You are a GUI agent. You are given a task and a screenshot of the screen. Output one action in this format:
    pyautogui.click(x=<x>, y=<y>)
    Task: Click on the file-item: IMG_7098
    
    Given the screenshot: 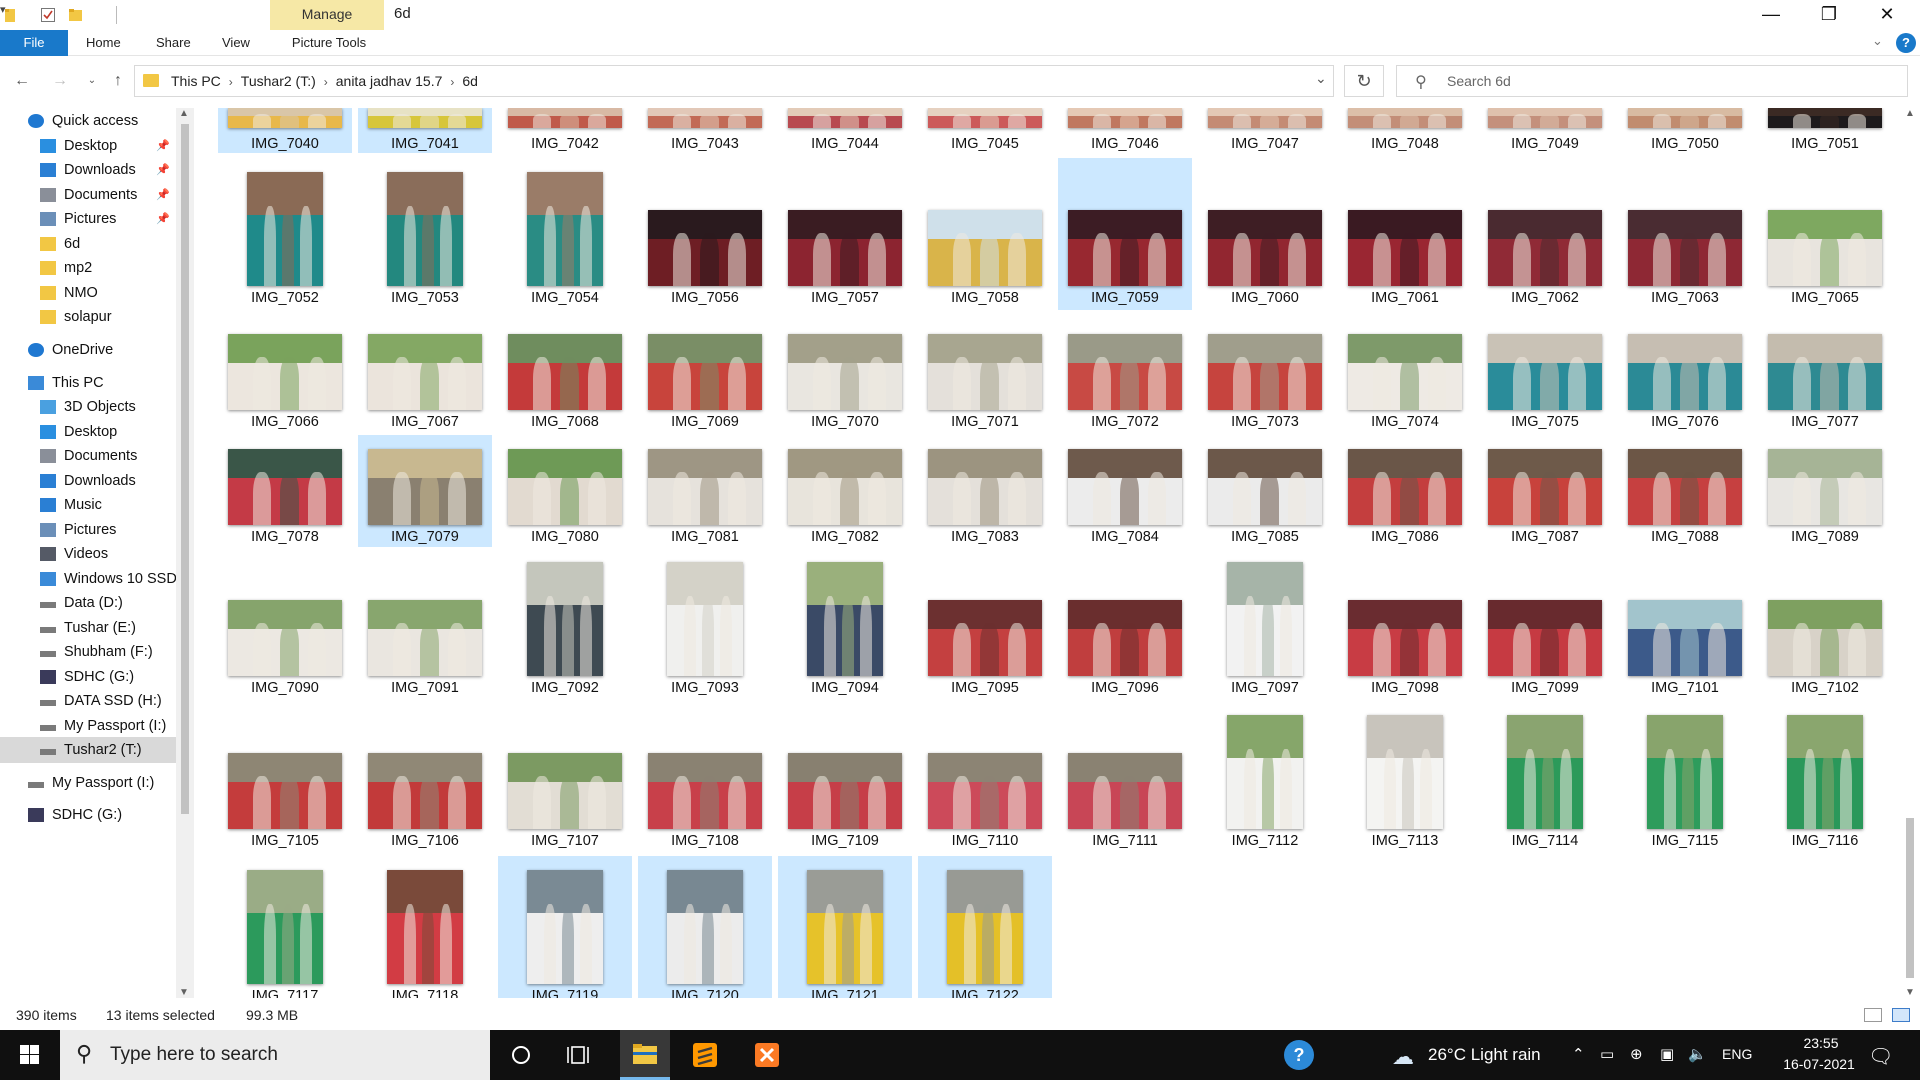 What is the action you would take?
    pyautogui.click(x=1405, y=625)
    